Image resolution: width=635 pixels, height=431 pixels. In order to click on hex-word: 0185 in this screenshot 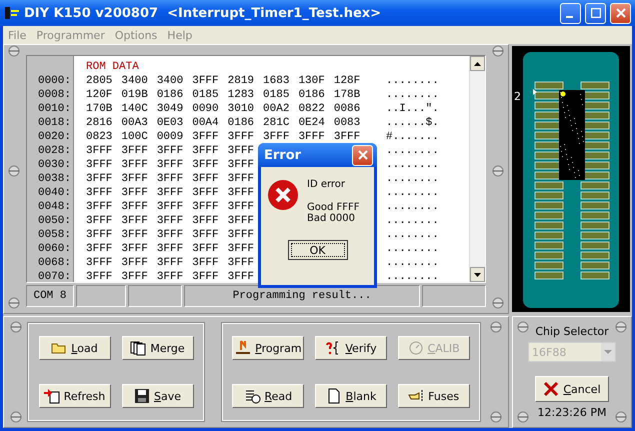, I will do `click(205, 95)`.